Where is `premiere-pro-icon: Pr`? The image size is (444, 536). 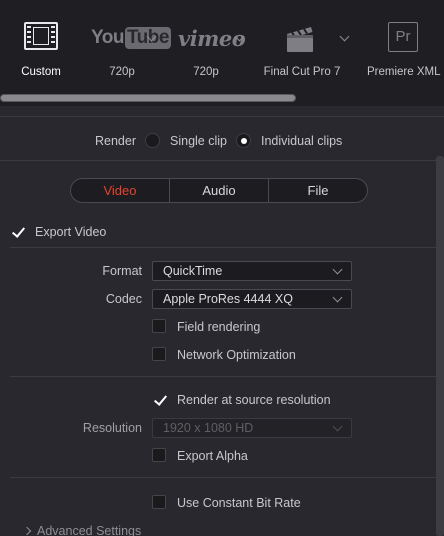
premiere-pro-icon: Pr is located at coordinates (403, 37).